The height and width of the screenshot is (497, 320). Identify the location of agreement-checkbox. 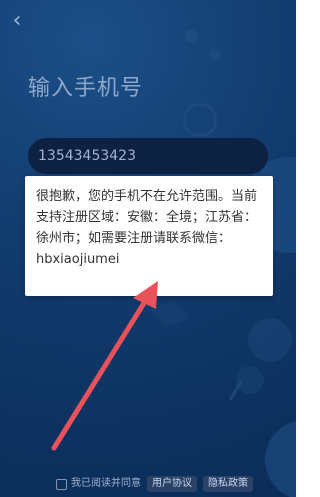
(61, 484).